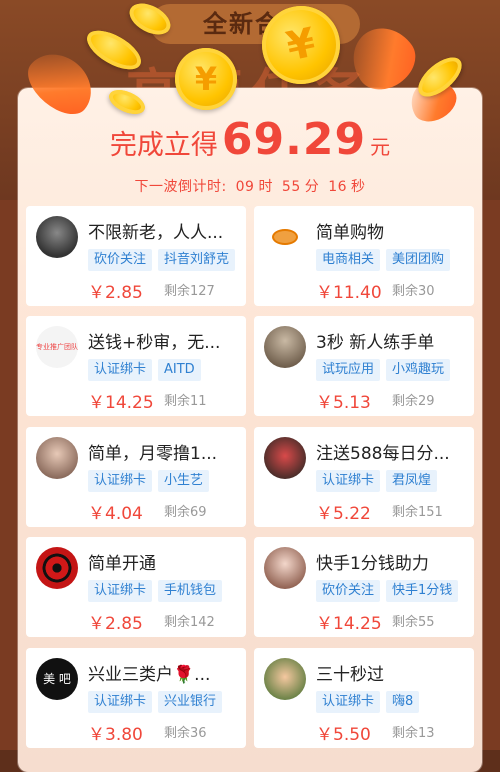 The height and width of the screenshot is (772, 500). I want to click on avatar: 美 吧, so click(57, 679).